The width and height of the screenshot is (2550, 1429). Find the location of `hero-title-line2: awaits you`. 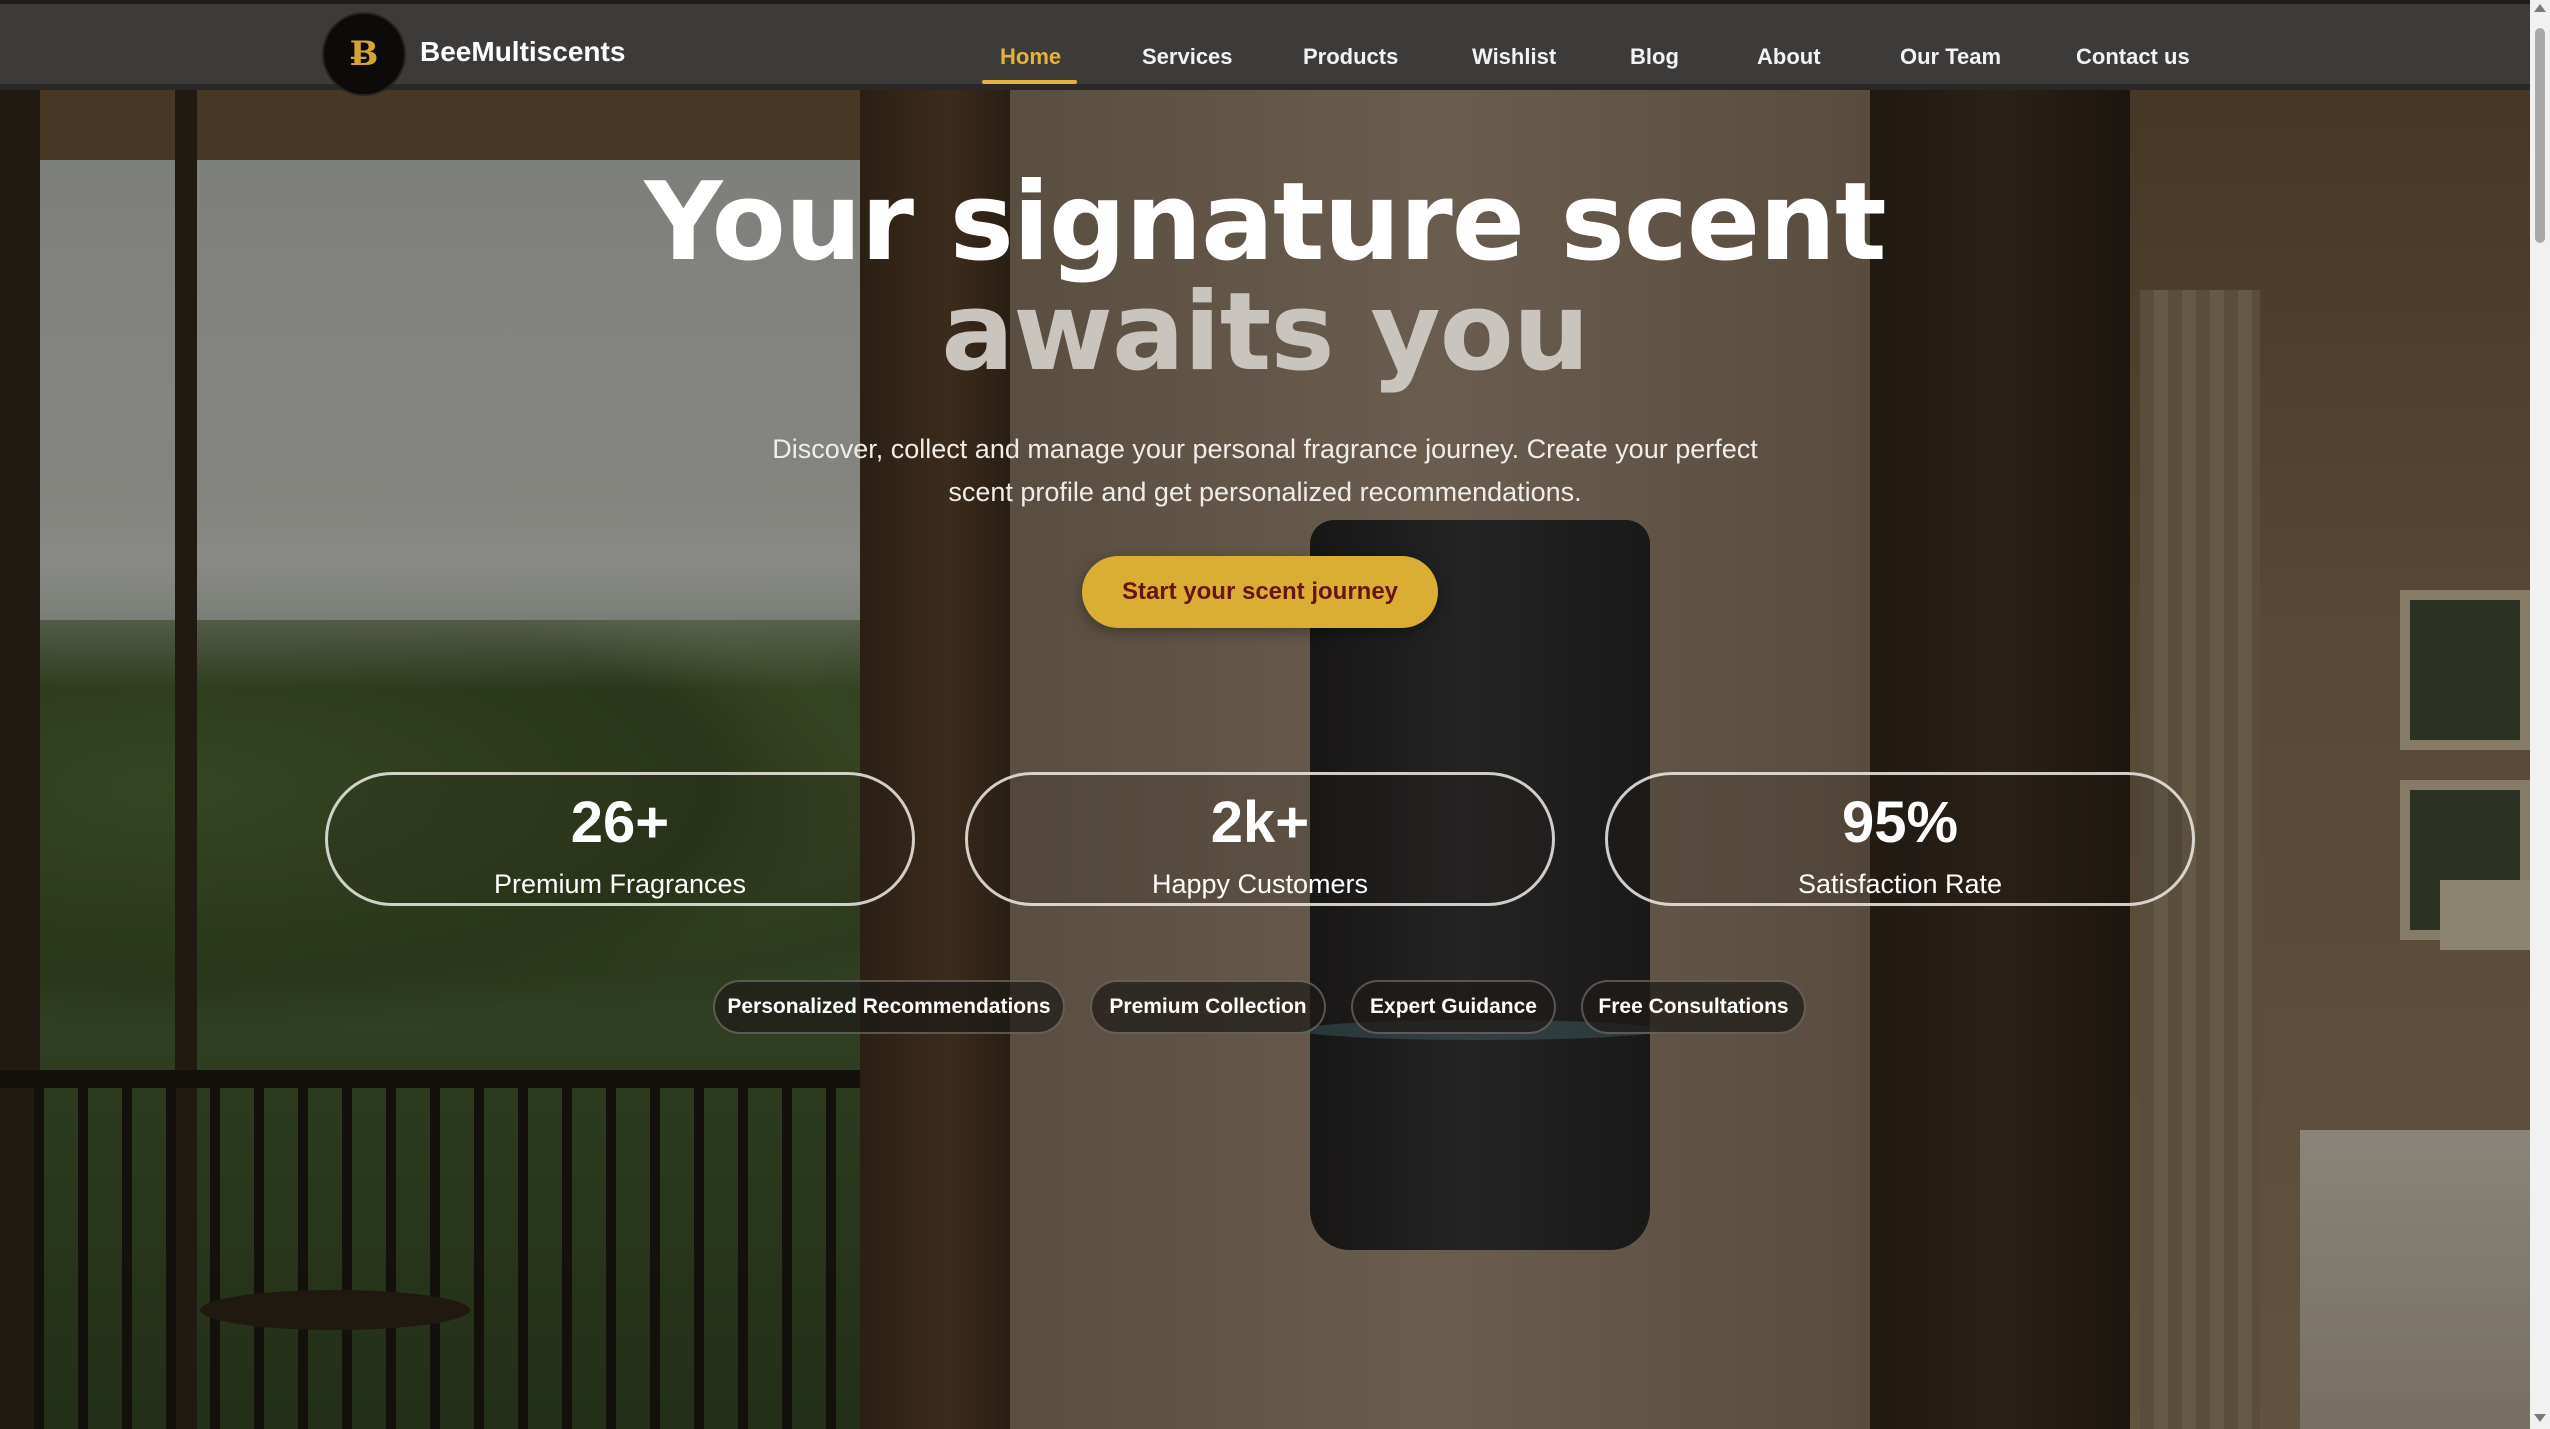

hero-title-line2: awaits you is located at coordinates (1265, 332).